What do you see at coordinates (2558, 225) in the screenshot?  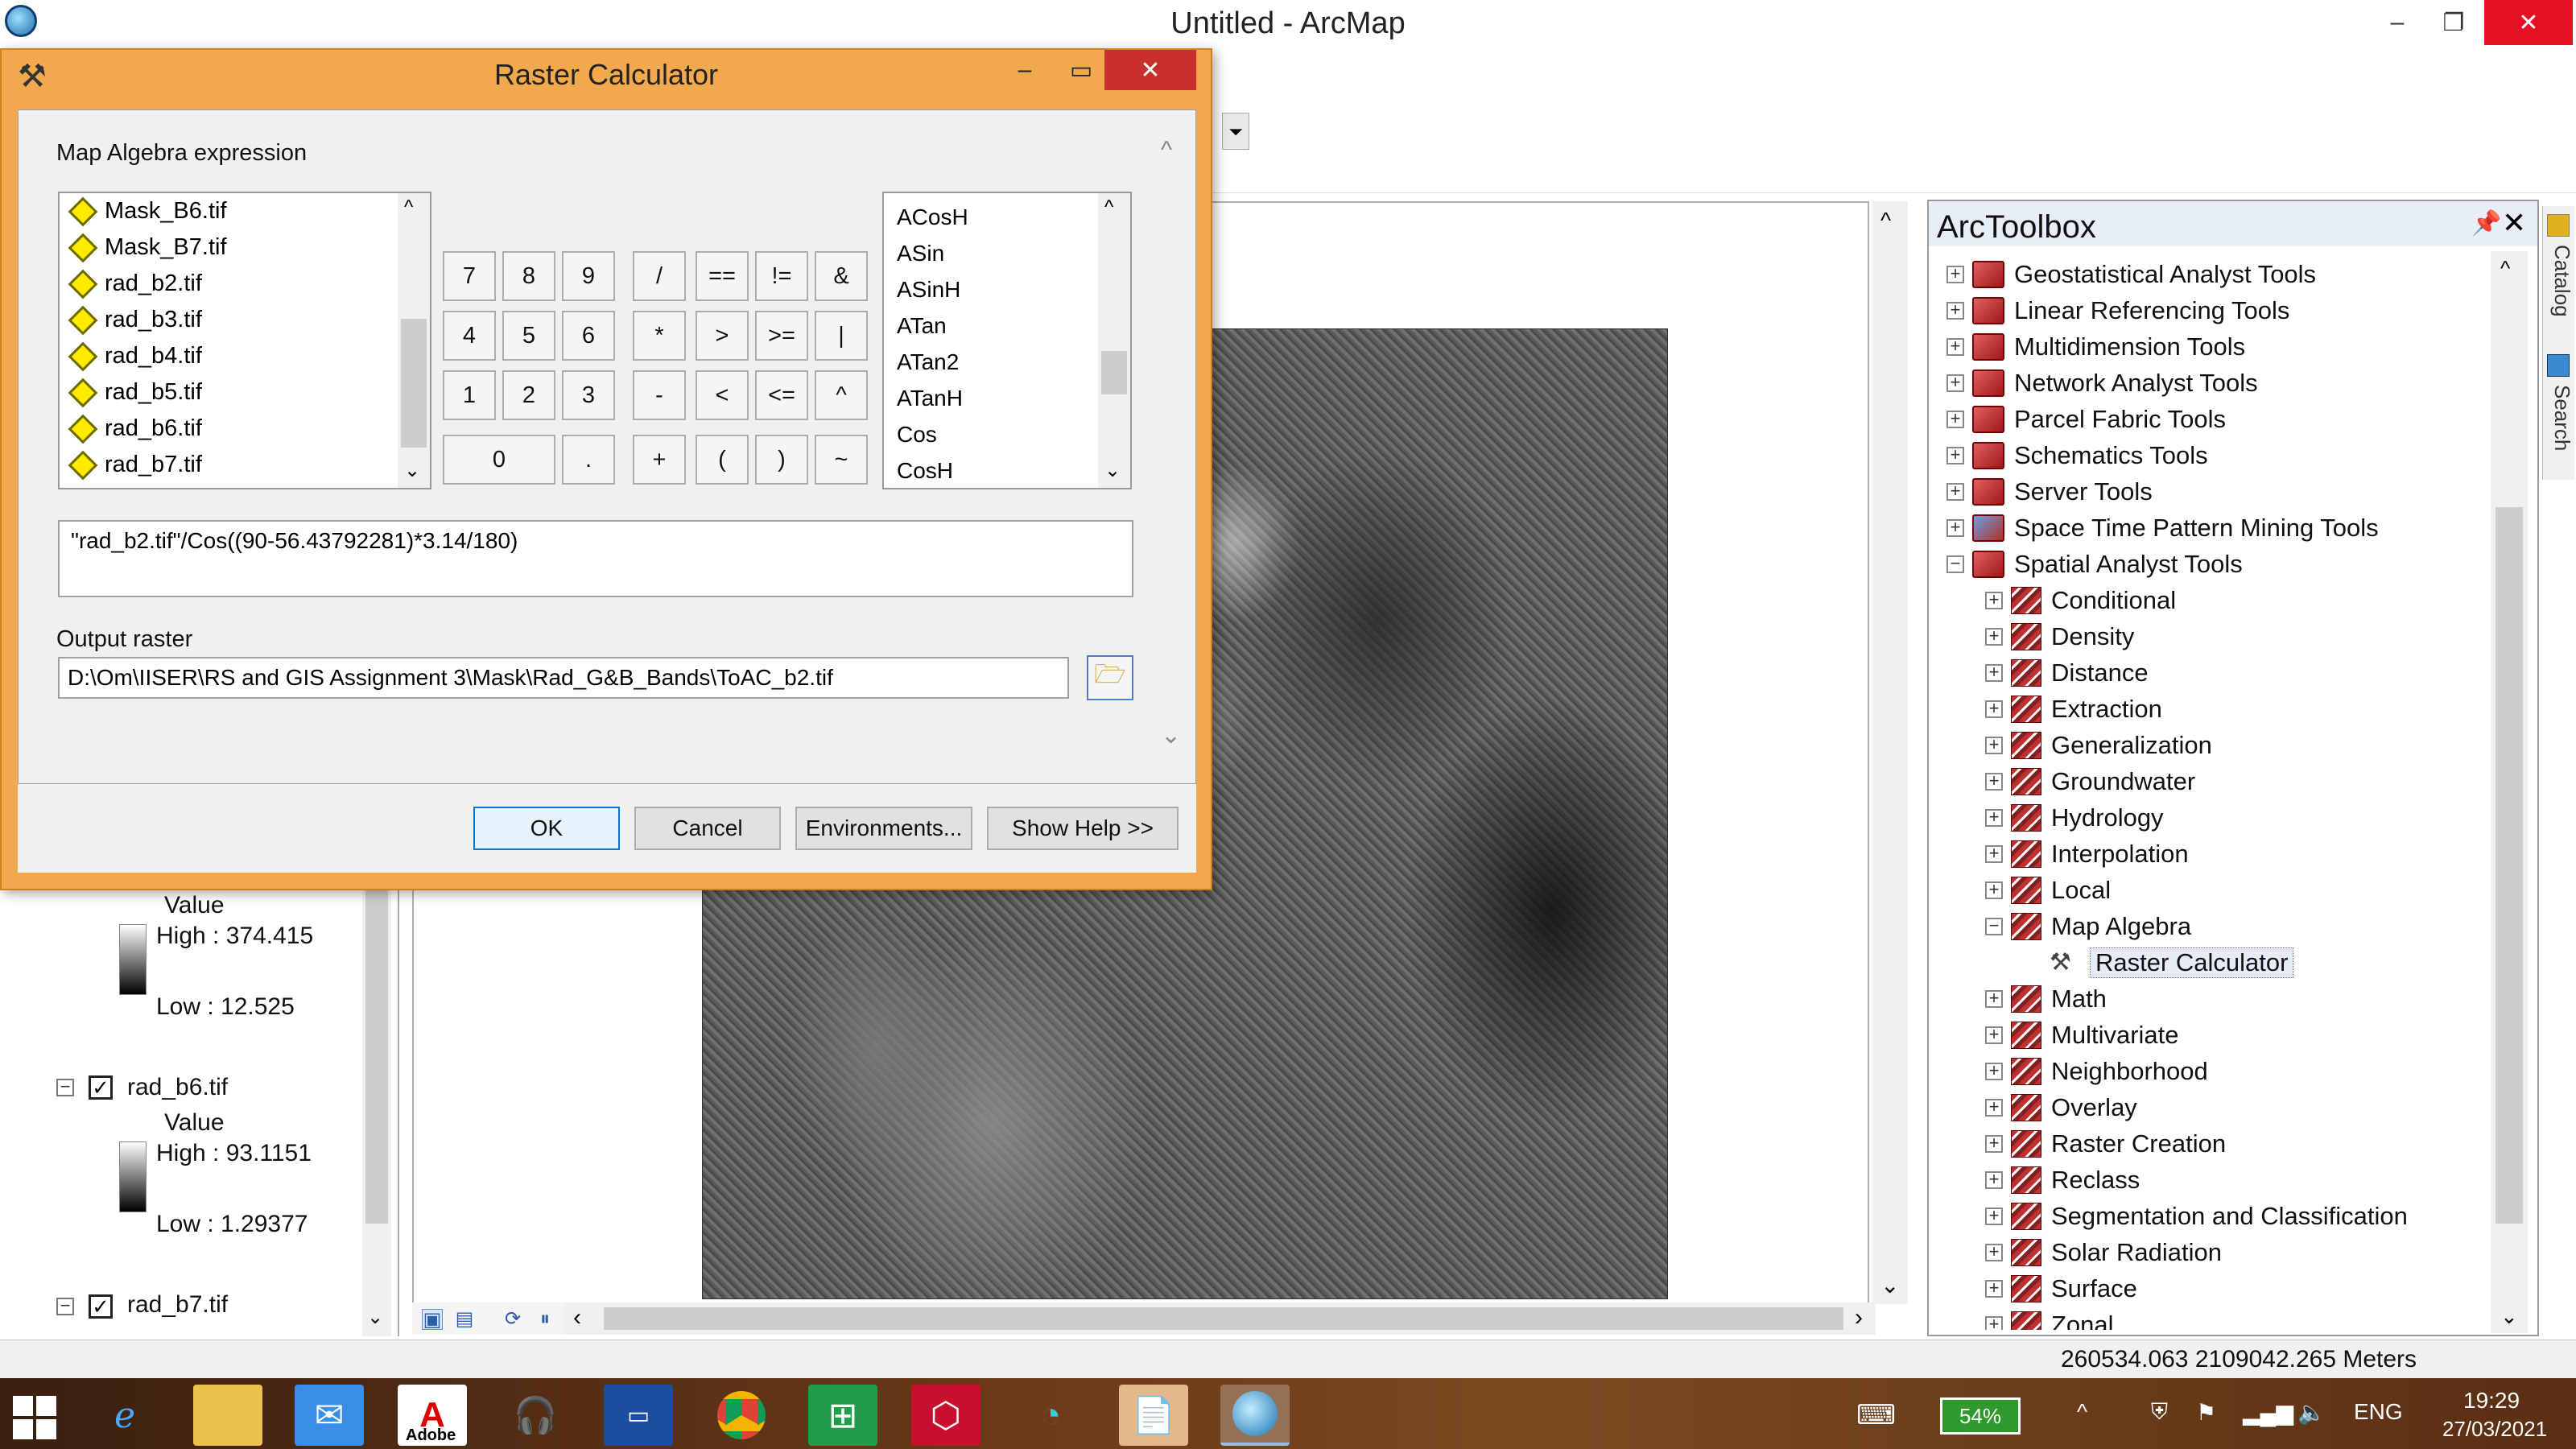 I see `catalog-icon` at bounding box center [2558, 225].